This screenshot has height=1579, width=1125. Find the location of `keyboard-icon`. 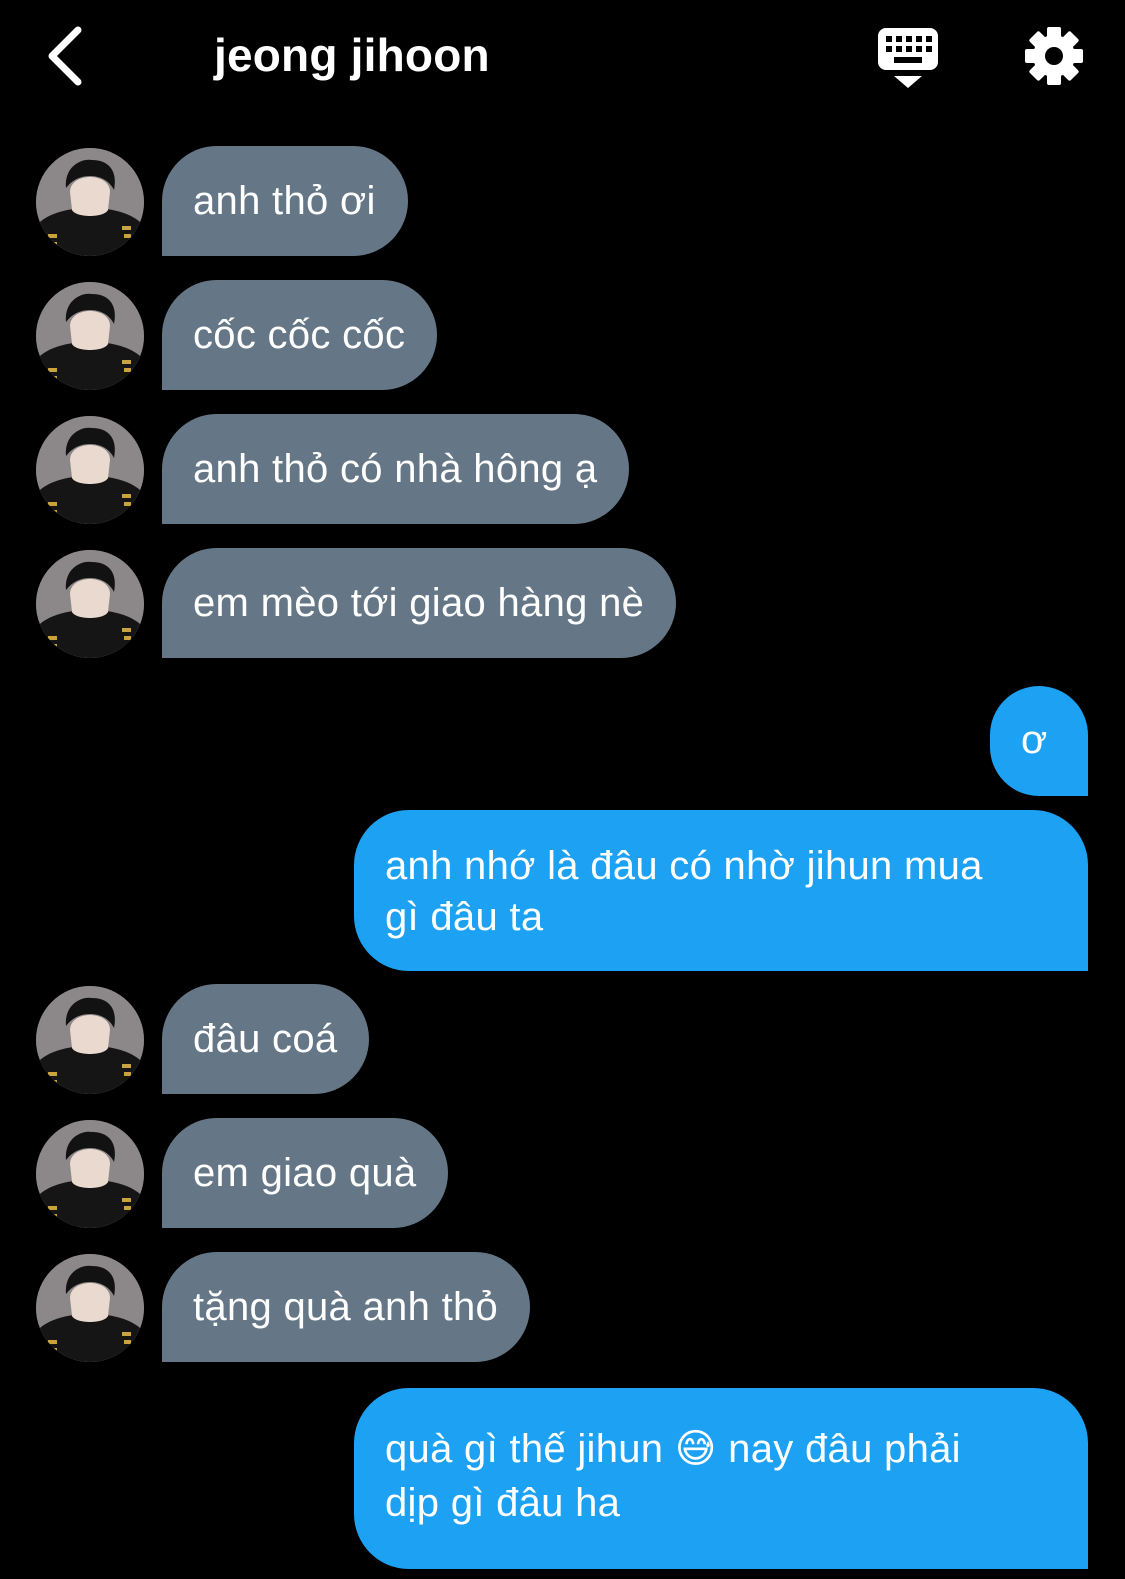

keyboard-icon is located at coordinates (908, 58).